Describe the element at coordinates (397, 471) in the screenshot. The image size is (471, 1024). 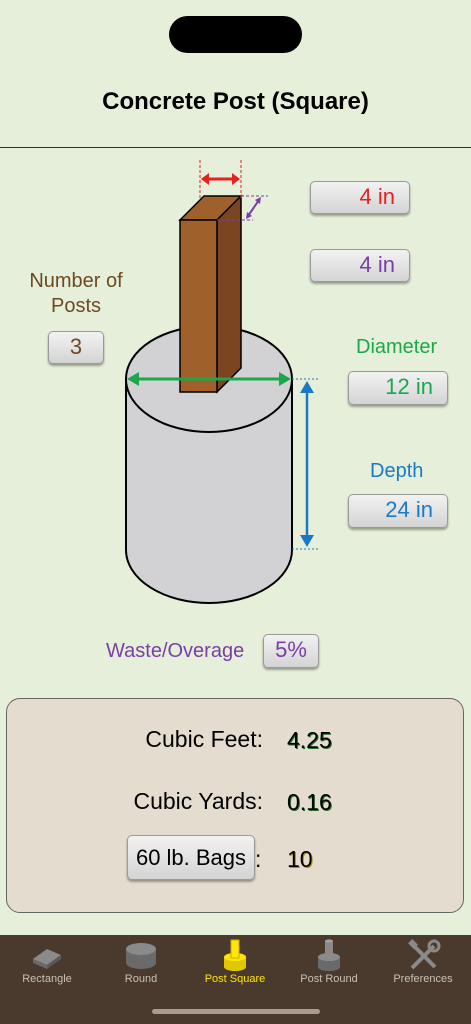
I see `depth-label: Depth` at that location.